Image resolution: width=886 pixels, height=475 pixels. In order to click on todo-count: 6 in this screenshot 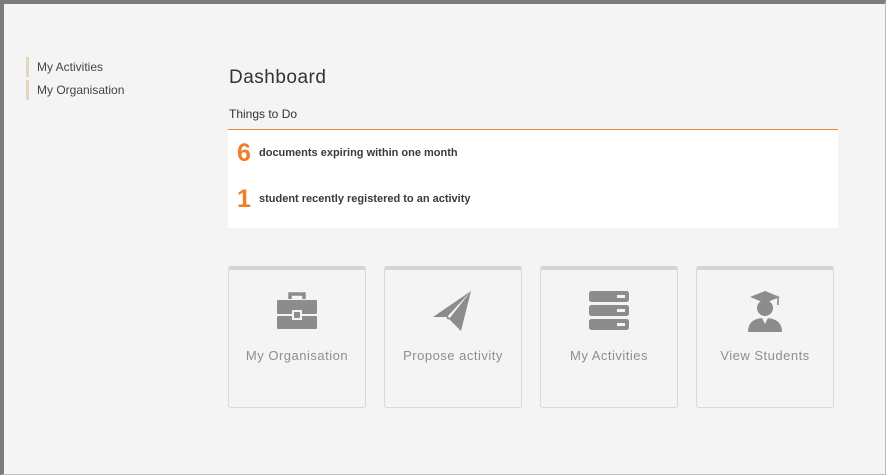, I will do `click(244, 153)`.